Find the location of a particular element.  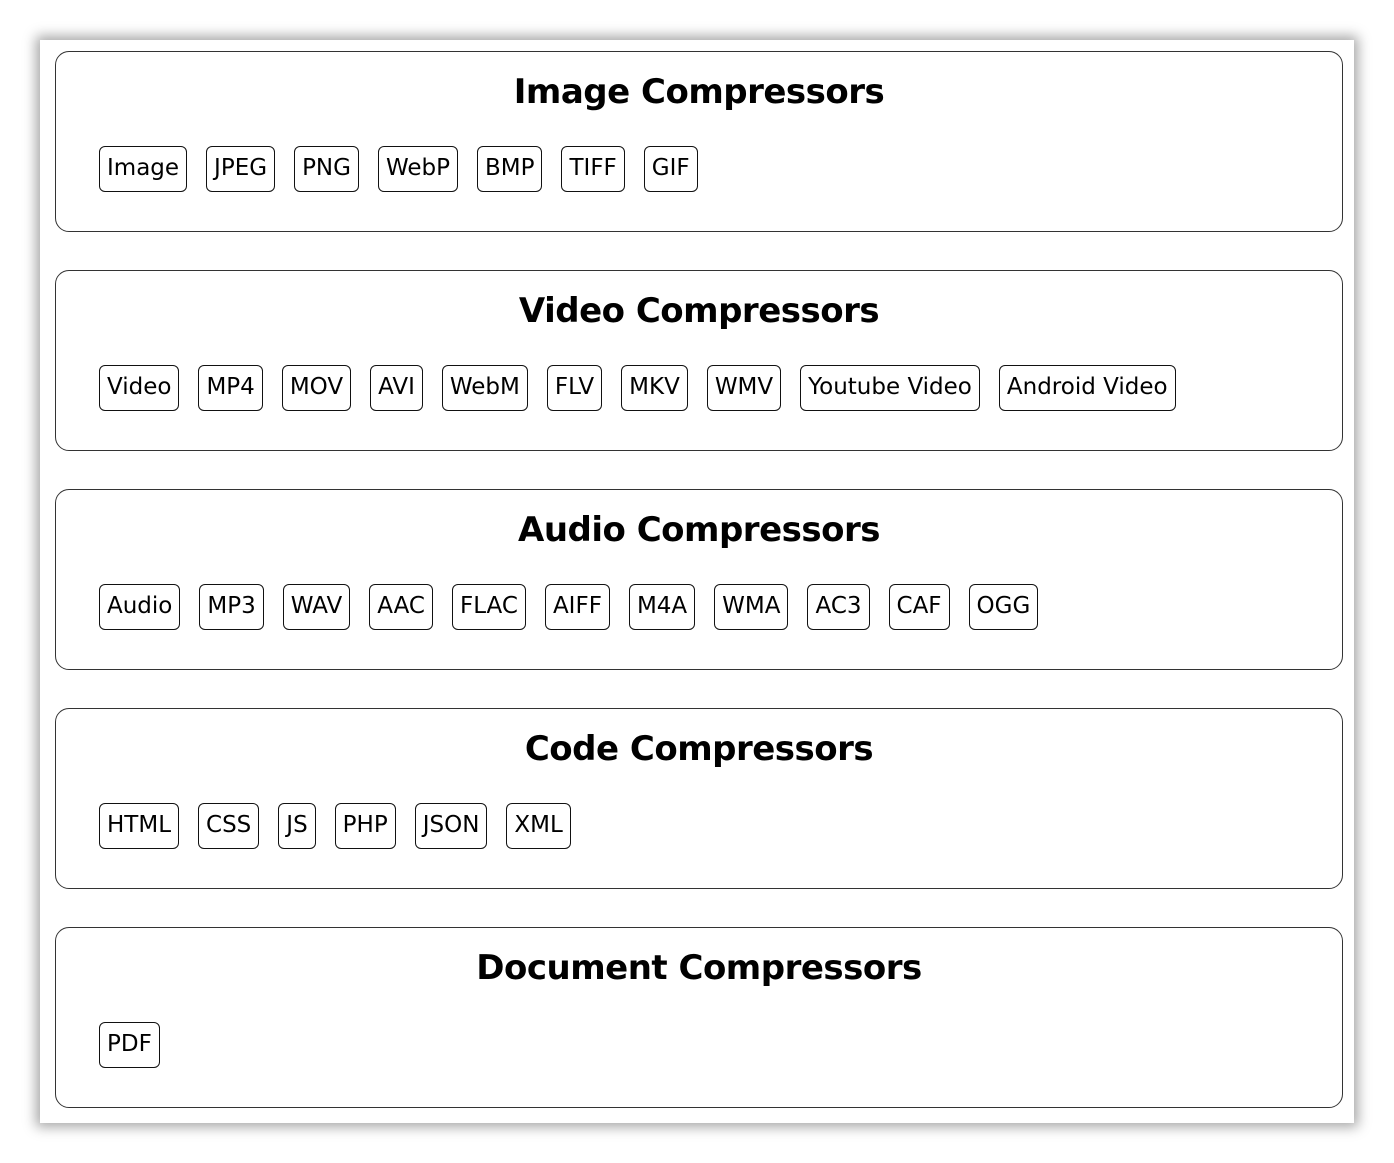

tag-avi: AVI is located at coordinates (396, 388).